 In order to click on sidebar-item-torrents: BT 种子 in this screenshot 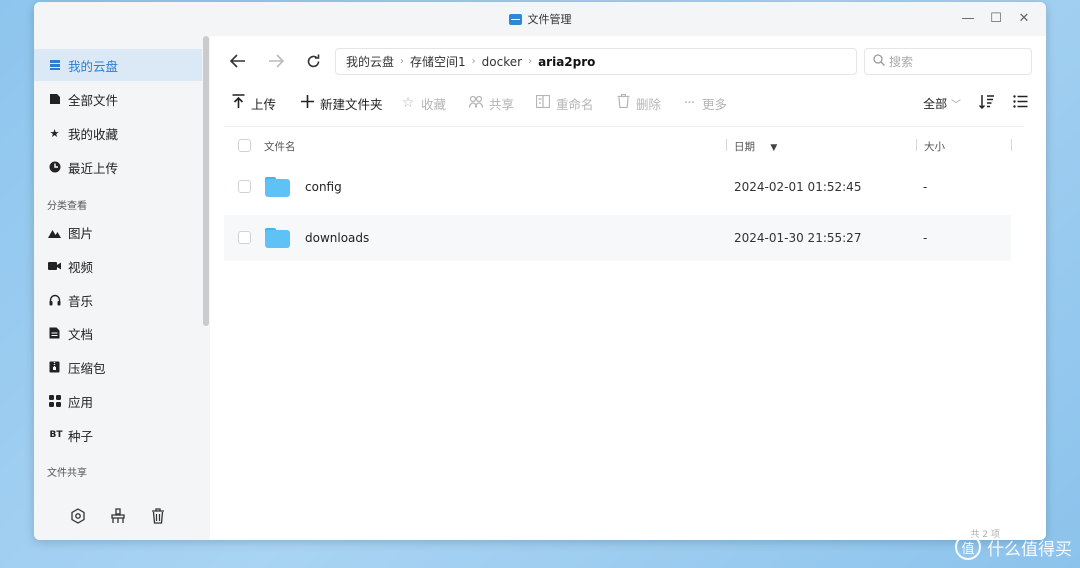, I will do `click(118, 435)`.